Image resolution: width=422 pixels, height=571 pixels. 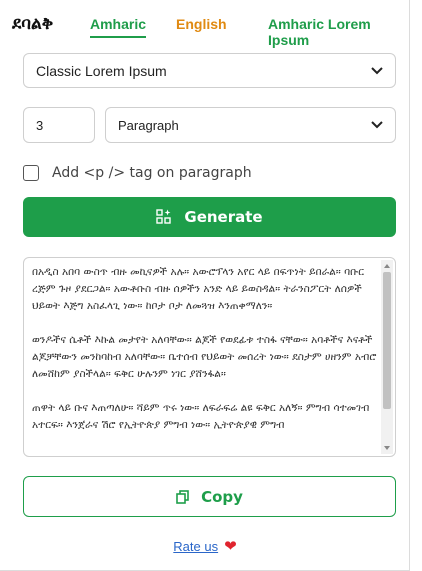 What do you see at coordinates (223, 217) in the screenshot?
I see `generate-button-label: Generate` at bounding box center [223, 217].